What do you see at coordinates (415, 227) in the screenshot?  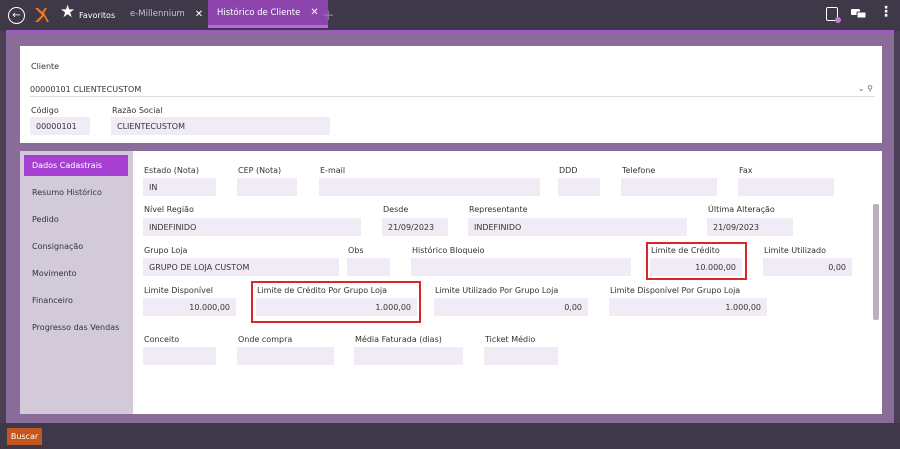 I see `desde-field: 21/09/2023` at bounding box center [415, 227].